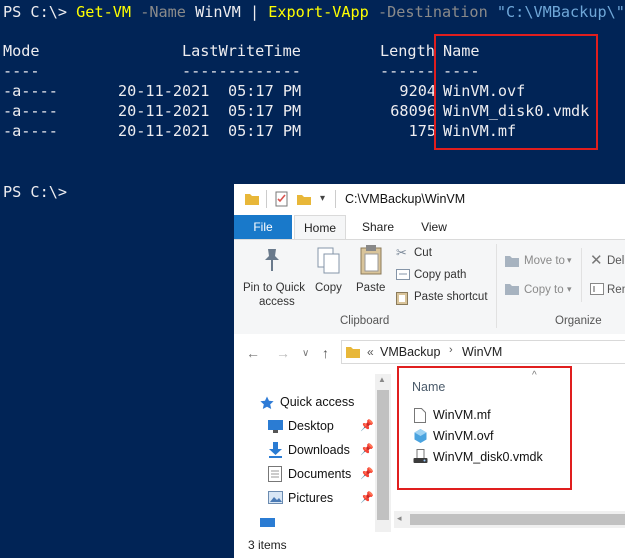  I want to click on breadcrumb-item-winvm: WinVM, so click(482, 352).